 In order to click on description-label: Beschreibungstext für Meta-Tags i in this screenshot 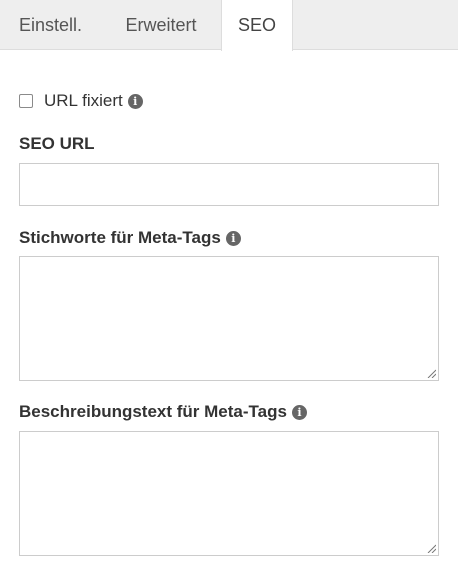, I will do `click(163, 412)`.